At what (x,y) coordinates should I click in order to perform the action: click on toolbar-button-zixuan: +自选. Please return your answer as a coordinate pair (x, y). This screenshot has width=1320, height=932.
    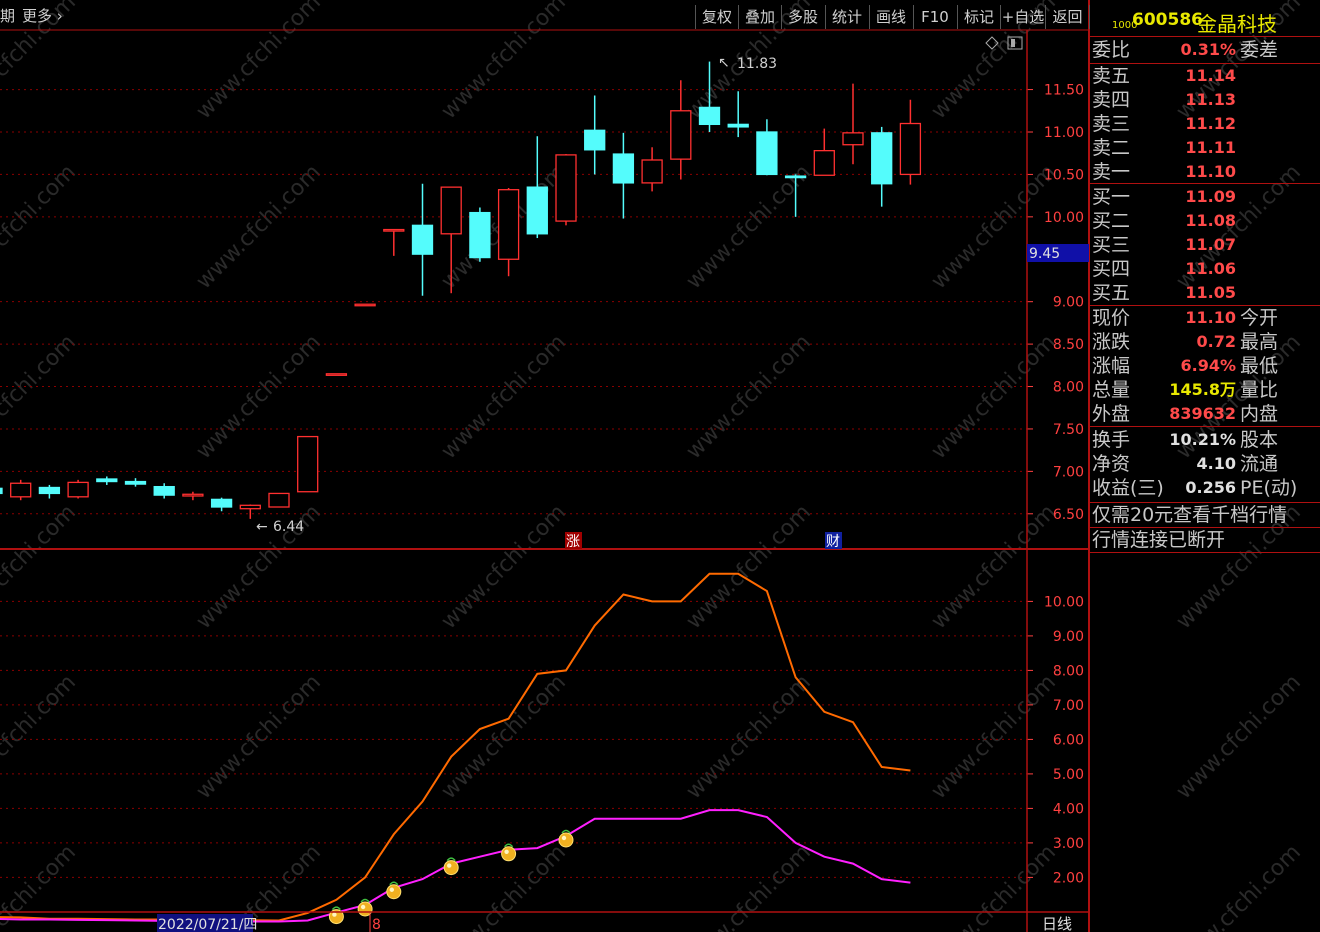
    Looking at the image, I should click on (1022, 17).